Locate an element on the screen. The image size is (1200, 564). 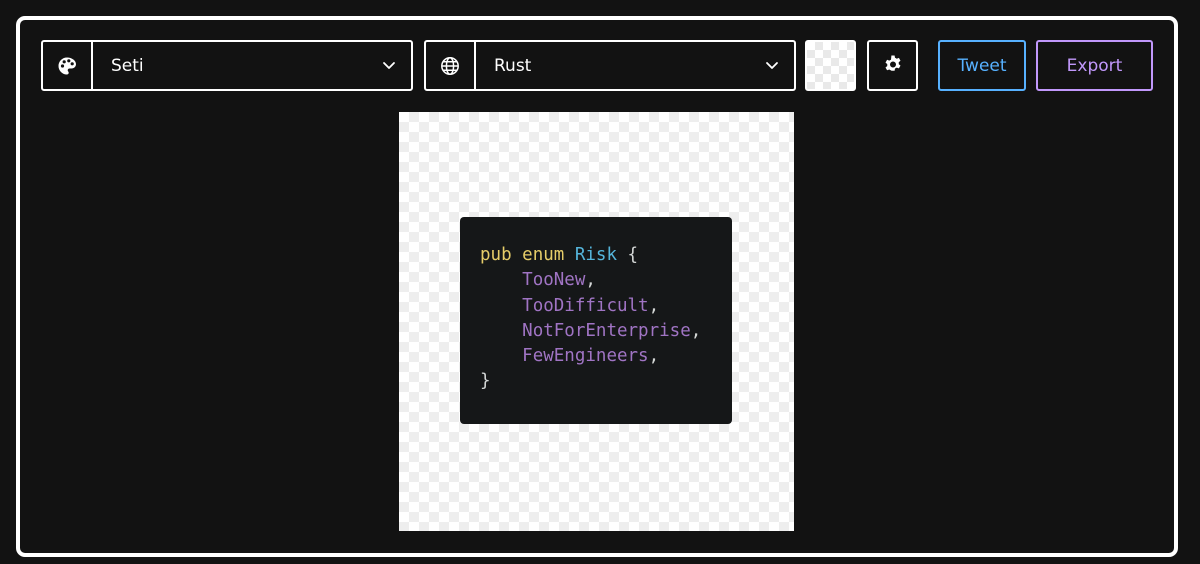
code-enum-variant: TooDifficult is located at coordinates (585, 305).